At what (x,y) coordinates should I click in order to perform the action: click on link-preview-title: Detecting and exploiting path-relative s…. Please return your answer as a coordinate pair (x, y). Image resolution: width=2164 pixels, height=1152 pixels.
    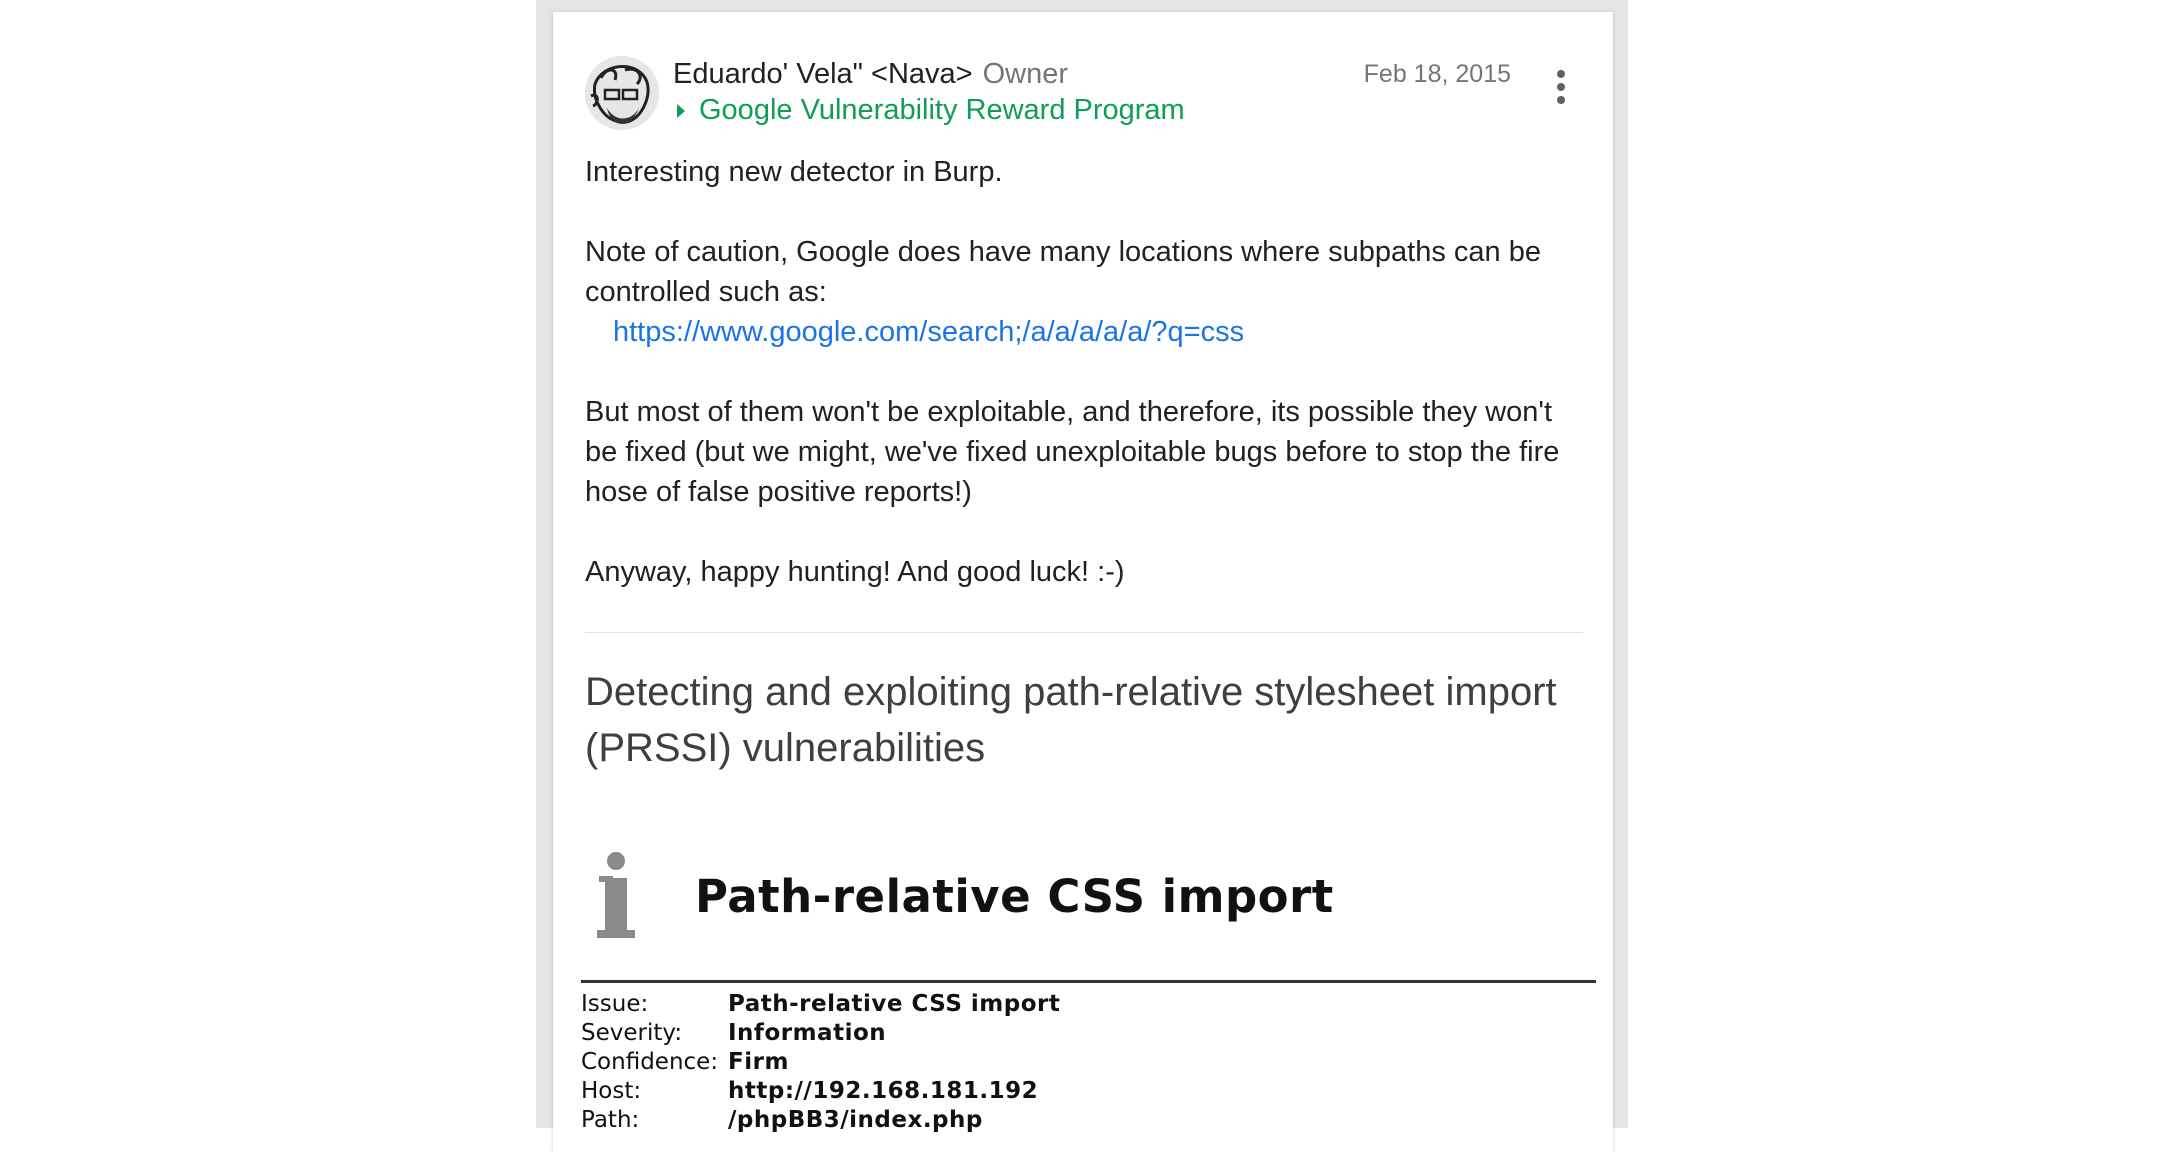
    Looking at the image, I should click on (1090, 720).